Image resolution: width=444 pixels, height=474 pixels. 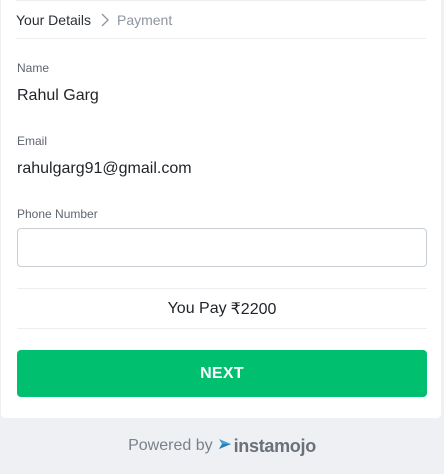 I want to click on breadcrumb: Your Details Payment, so click(x=221, y=19).